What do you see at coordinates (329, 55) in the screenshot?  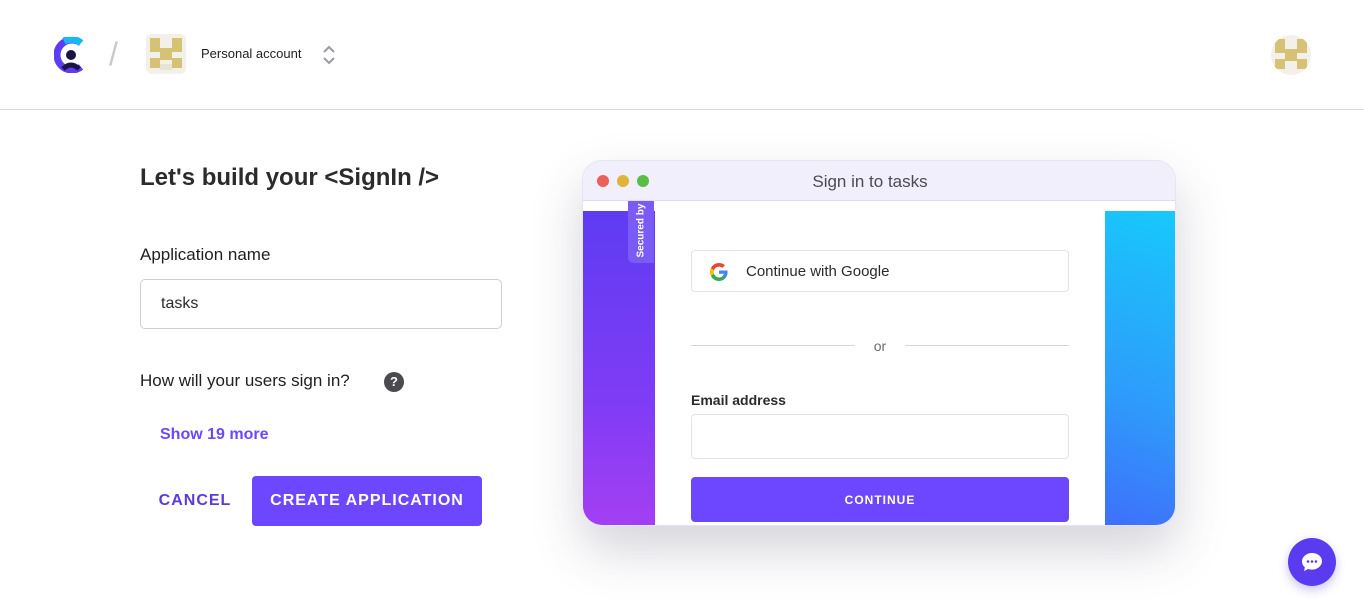 I see `chevron-updown-icon` at bounding box center [329, 55].